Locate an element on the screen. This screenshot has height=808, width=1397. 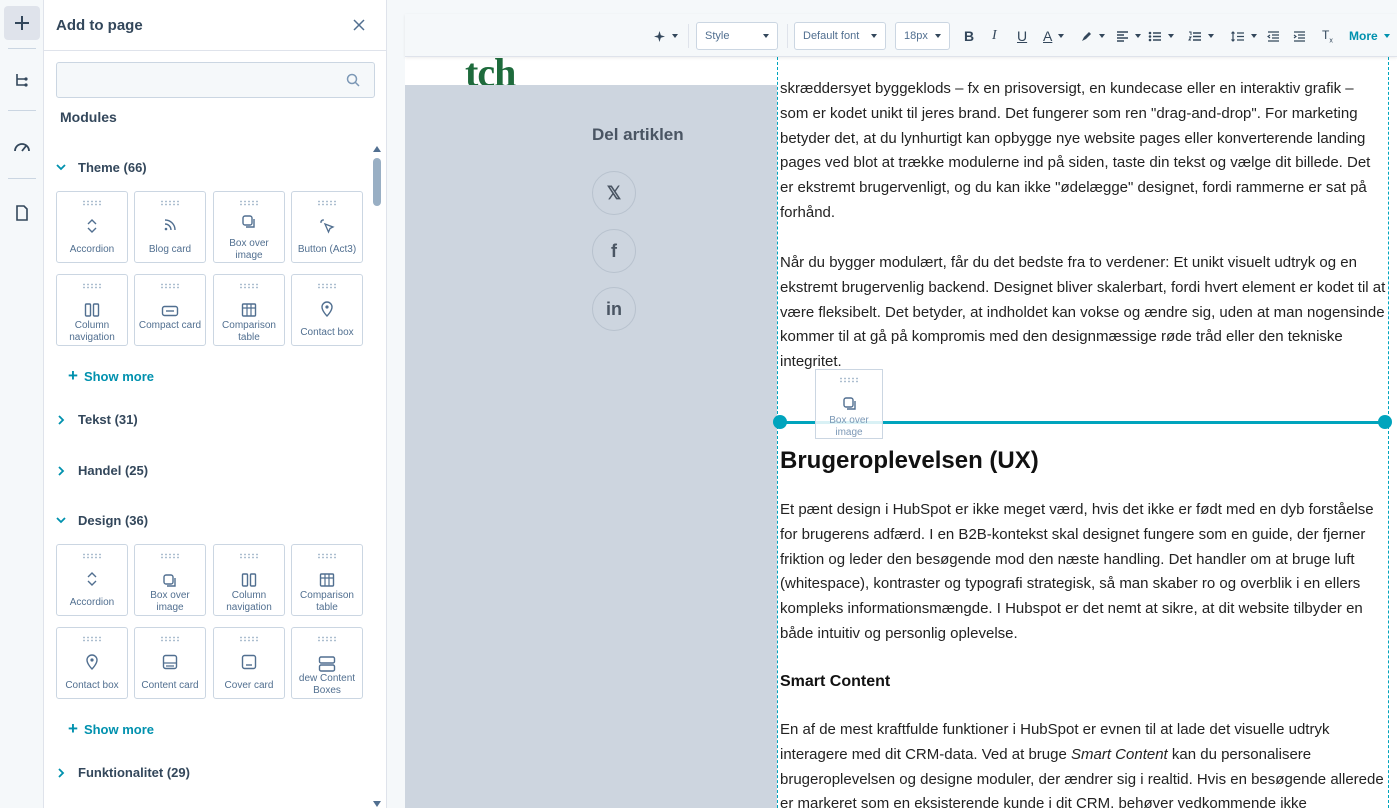
category-design: Design (36) is located at coordinates (102, 520).